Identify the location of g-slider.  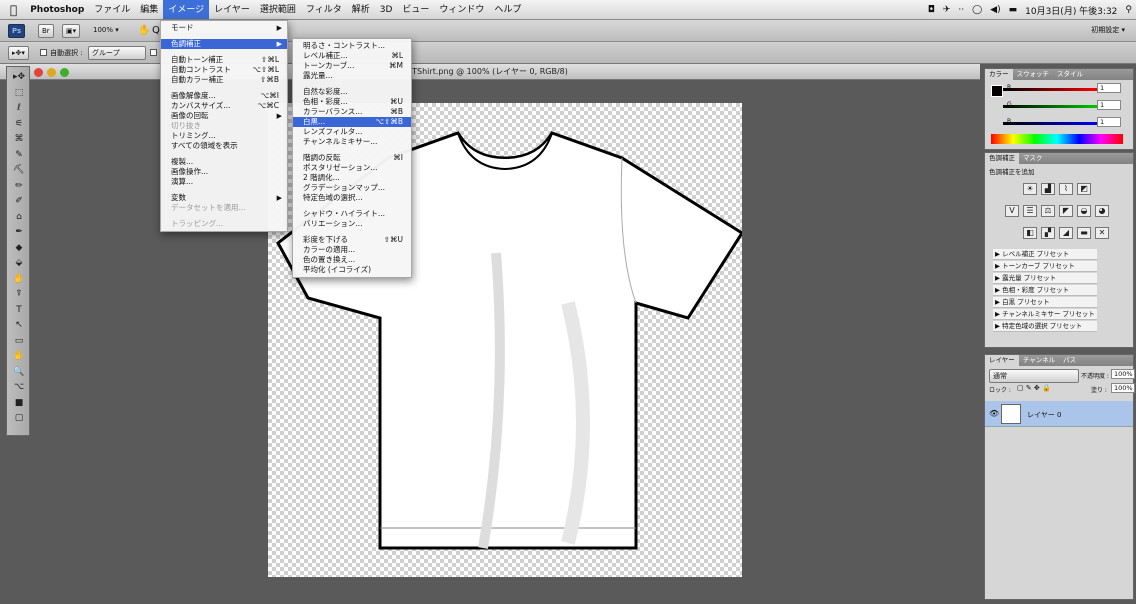
(1051, 106).